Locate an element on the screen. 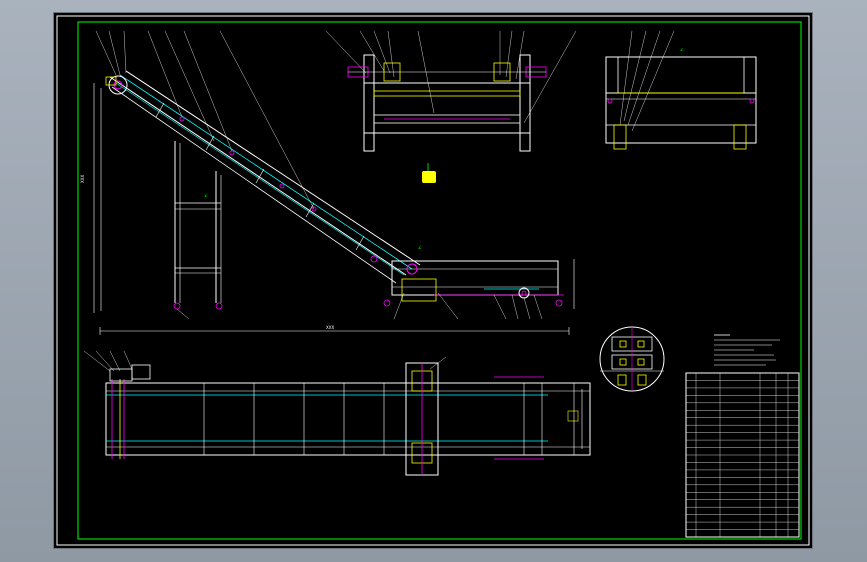 This screenshot has height=562, width=867. technical-notes is located at coordinates (747, 350).